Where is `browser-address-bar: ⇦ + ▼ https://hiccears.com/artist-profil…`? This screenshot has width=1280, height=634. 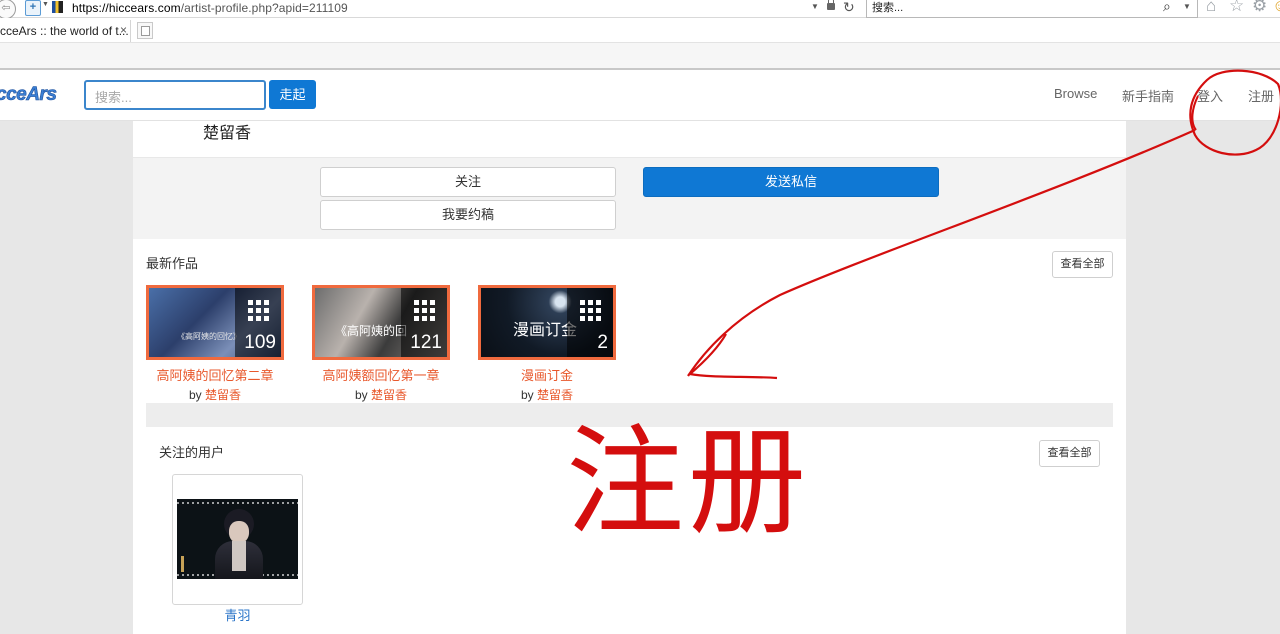 browser-address-bar: ⇦ + ▼ https://hiccears.com/artist-profil… is located at coordinates (640, 9).